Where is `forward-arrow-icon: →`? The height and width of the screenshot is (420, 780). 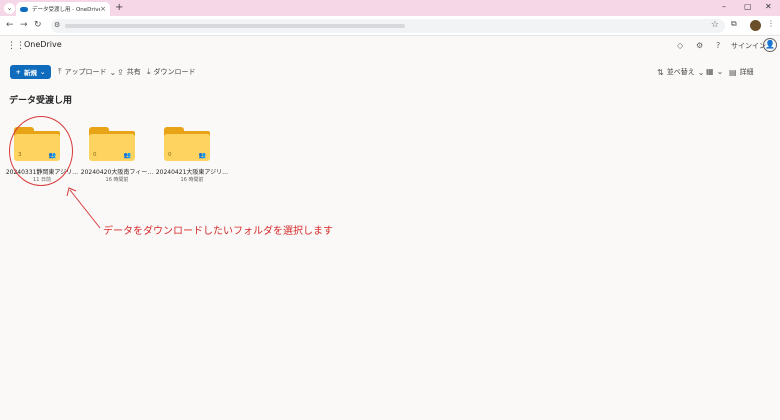
forward-arrow-icon: → is located at coordinates (24, 25).